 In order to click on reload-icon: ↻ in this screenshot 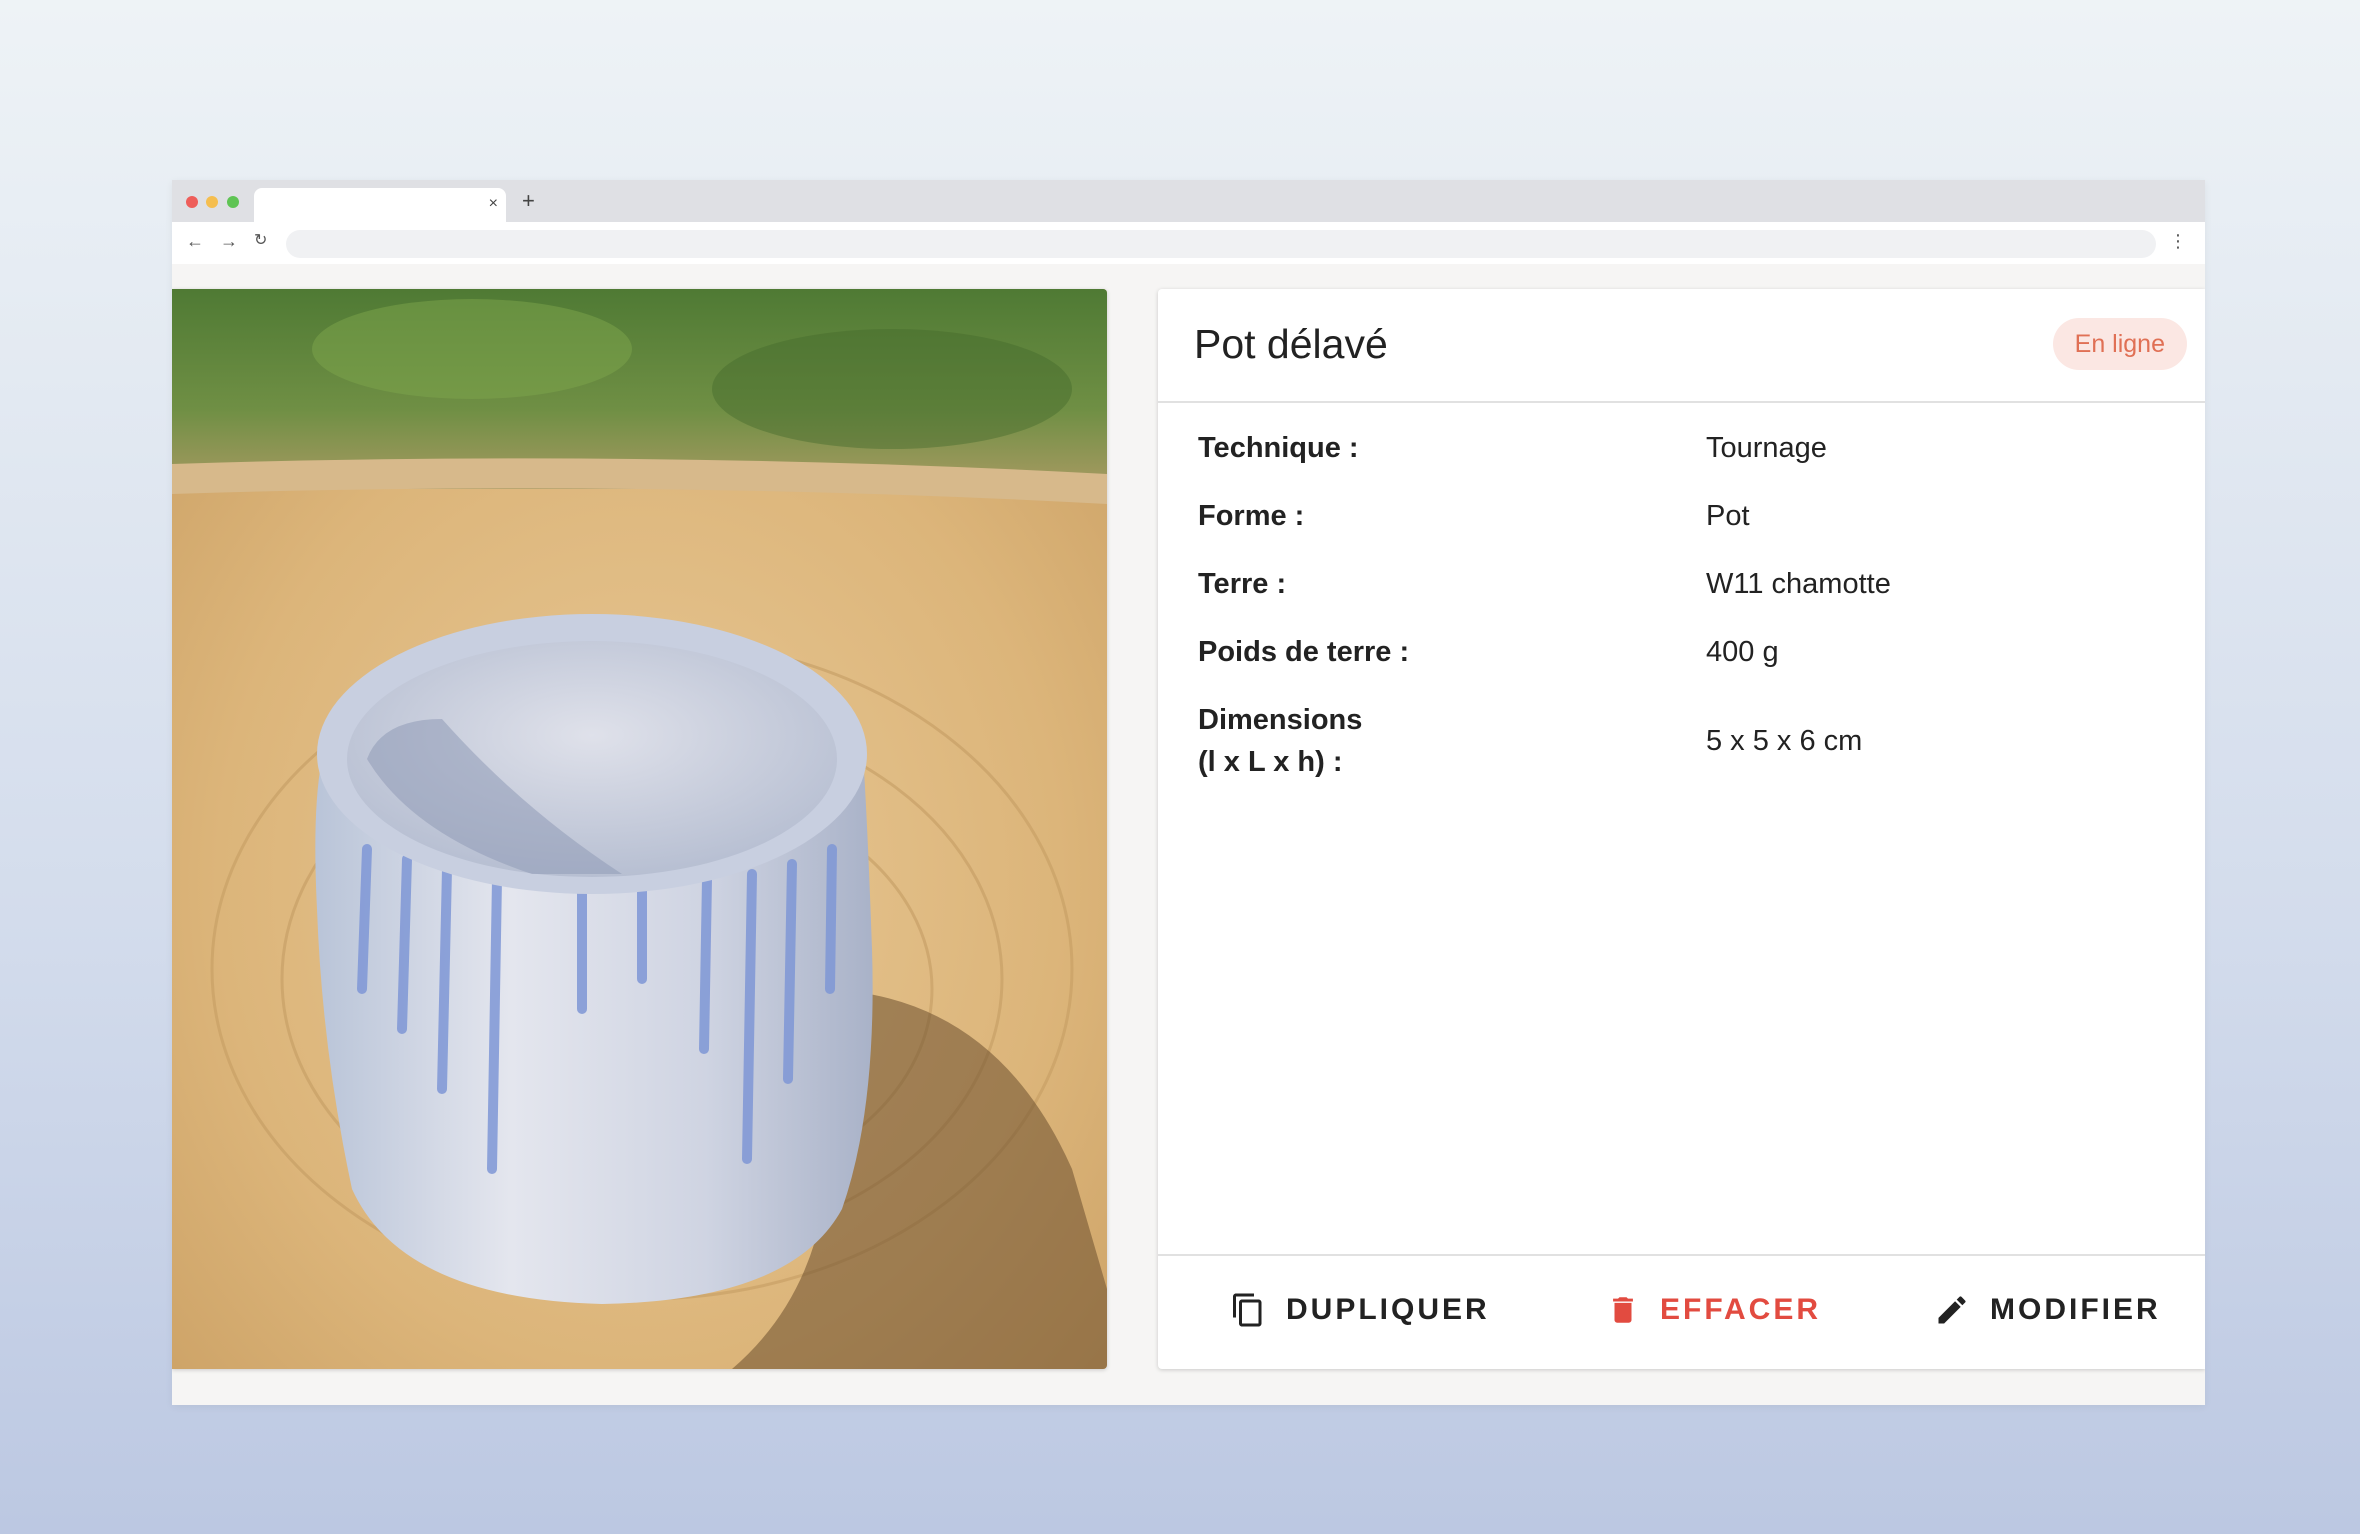, I will do `click(260, 241)`.